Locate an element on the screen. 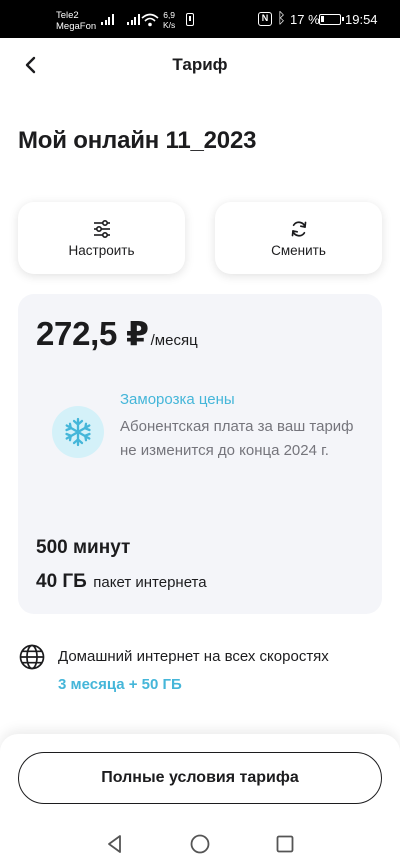 This screenshot has width=400, height=867. signal-1-icon is located at coordinates (107, 19).